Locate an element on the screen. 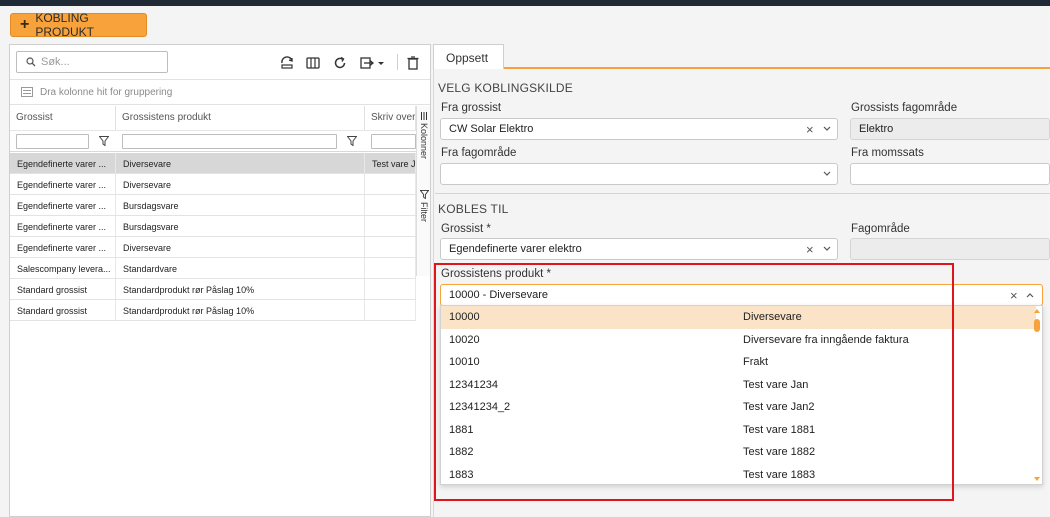 The image size is (1050, 517). add-kobling-produkt-button: + KOBLING PRODUKT is located at coordinates (78, 25).